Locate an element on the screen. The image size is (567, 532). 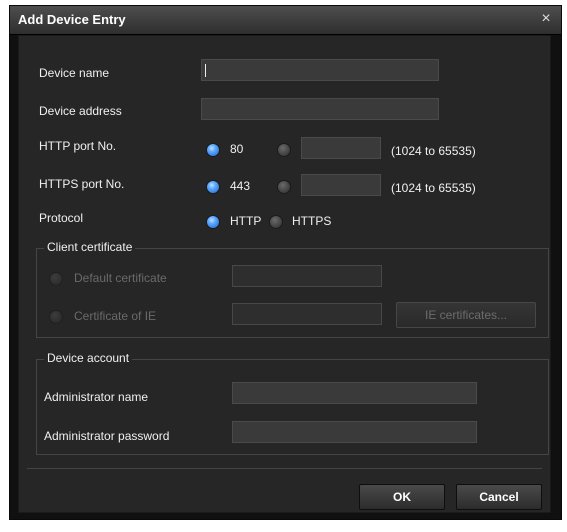
certificate-of-ie-label: Certificate of IE is located at coordinates (115, 316).